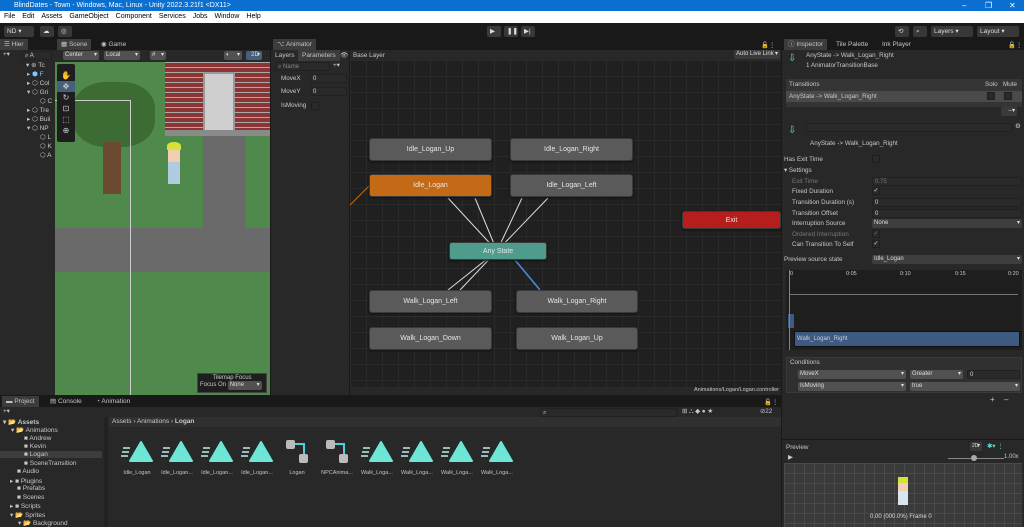  Describe the element at coordinates (947, 181) in the screenshot. I see `exit-time-field: 0.75` at that location.